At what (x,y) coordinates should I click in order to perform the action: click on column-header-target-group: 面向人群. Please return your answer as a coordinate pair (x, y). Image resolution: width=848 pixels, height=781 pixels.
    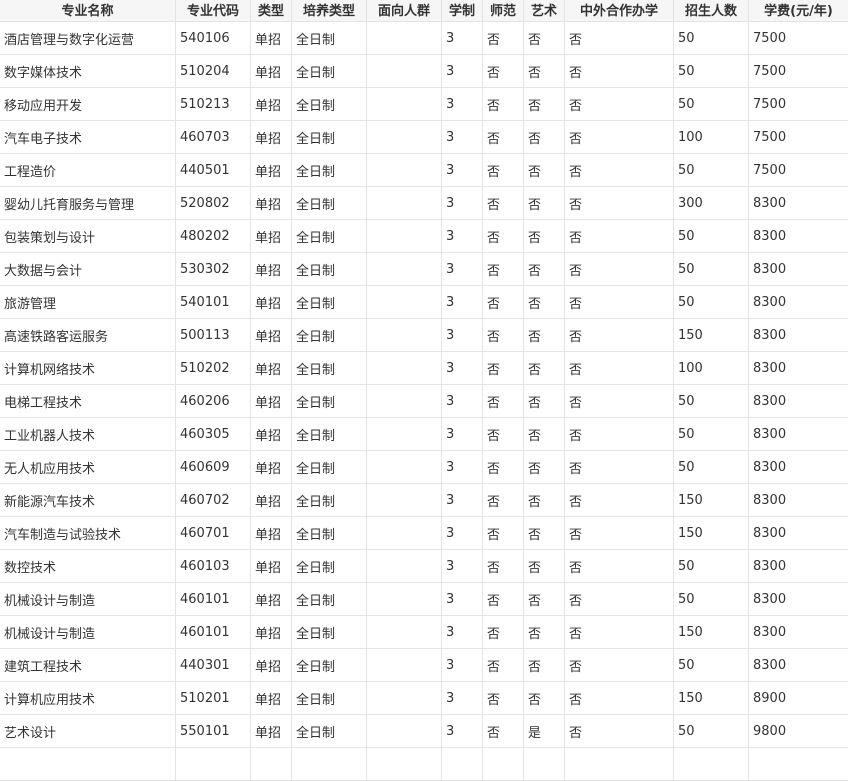
    Looking at the image, I should click on (404, 11).